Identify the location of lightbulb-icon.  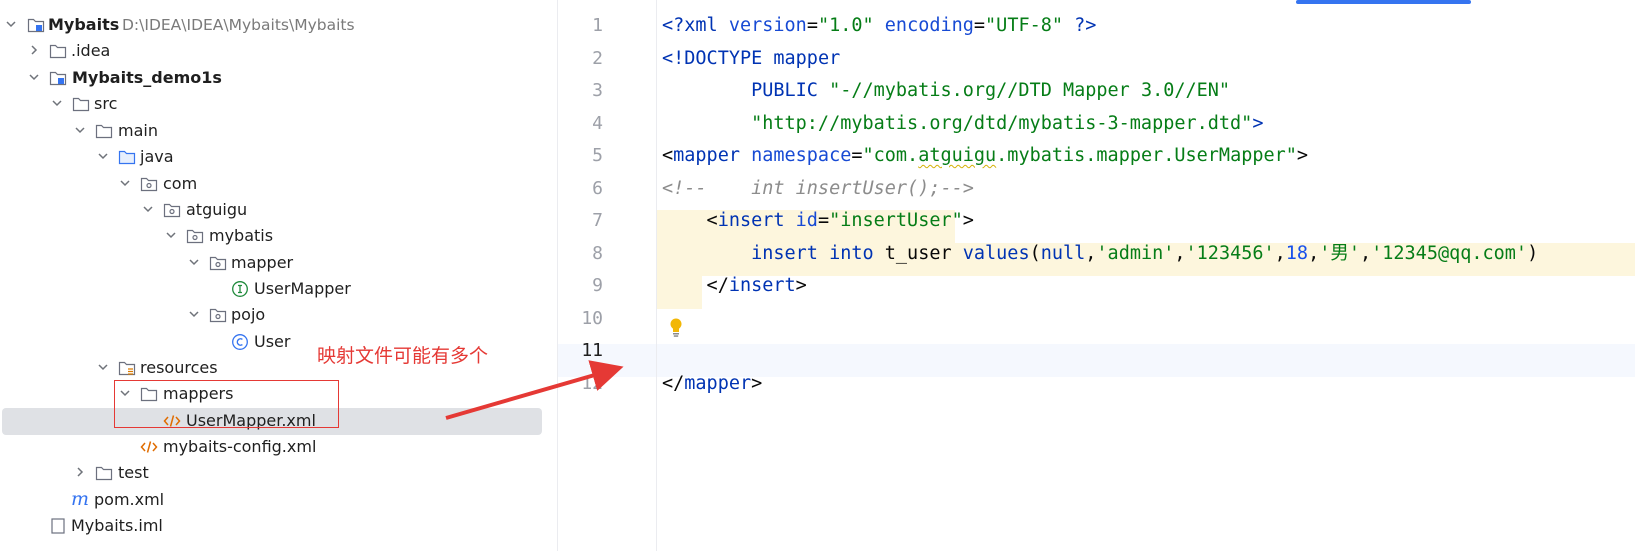
(676, 327).